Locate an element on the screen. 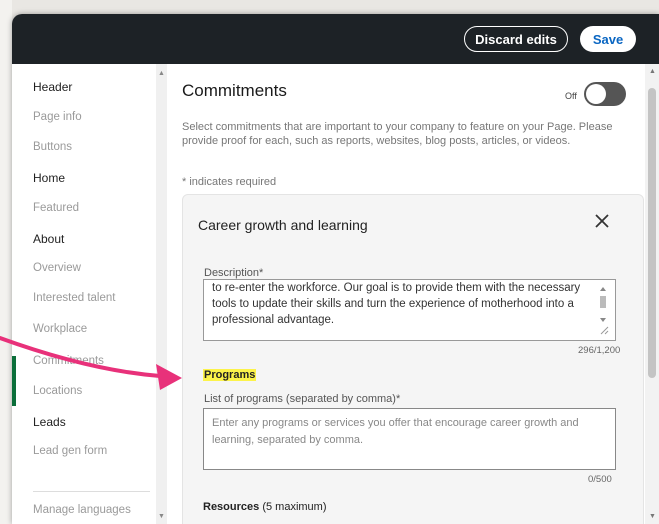  sidebar-item-overview: Overview is located at coordinates (57, 268).